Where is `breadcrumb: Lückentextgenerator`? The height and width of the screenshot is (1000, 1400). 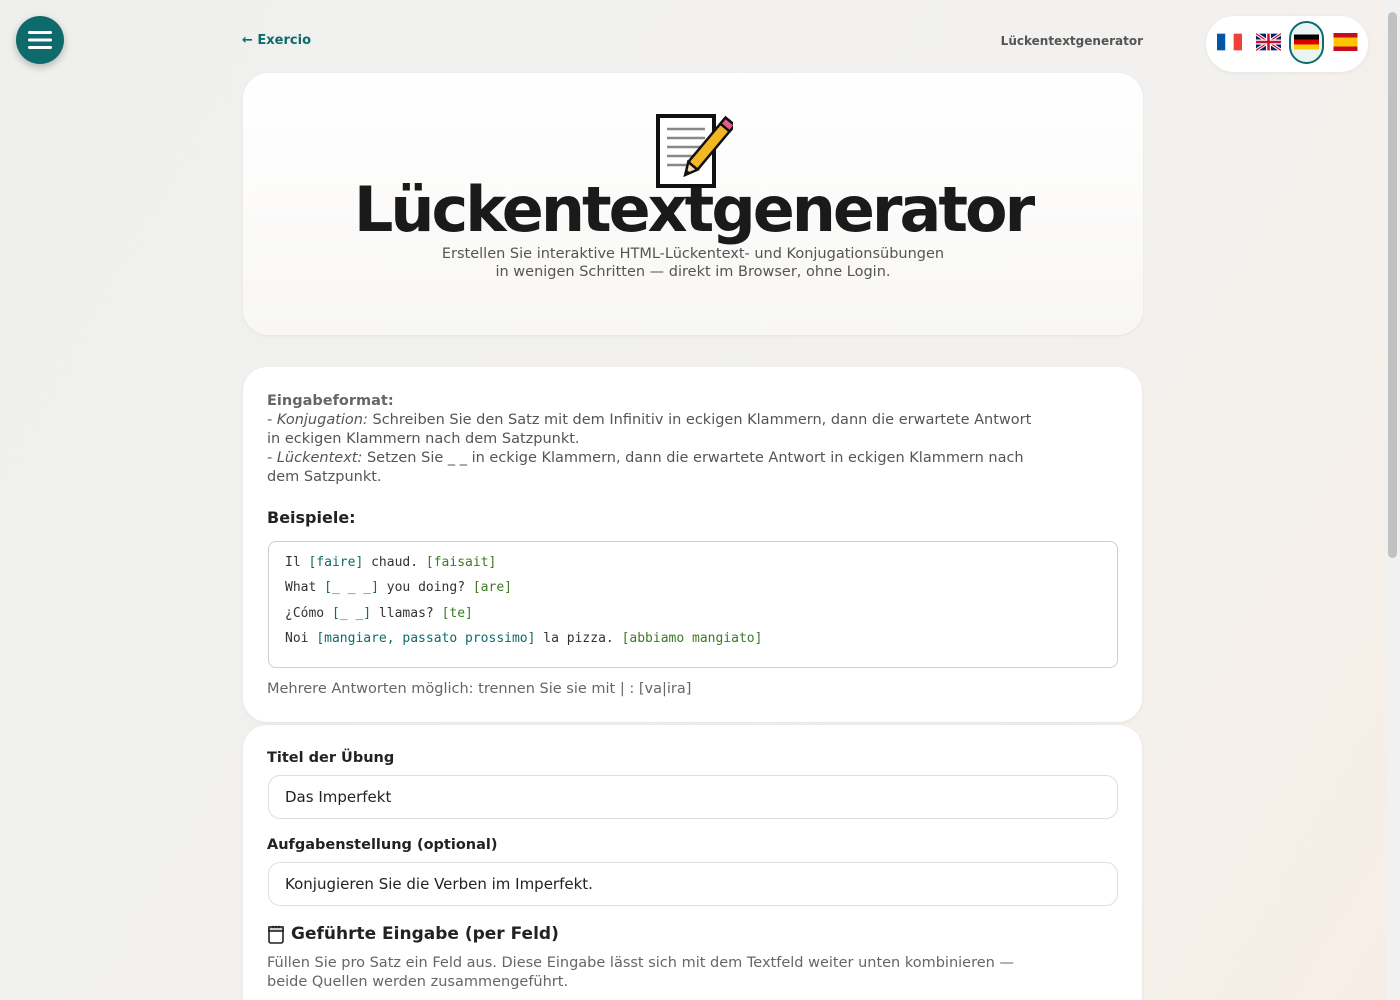
breadcrumb: Lückentextgenerator is located at coordinates (1071, 41).